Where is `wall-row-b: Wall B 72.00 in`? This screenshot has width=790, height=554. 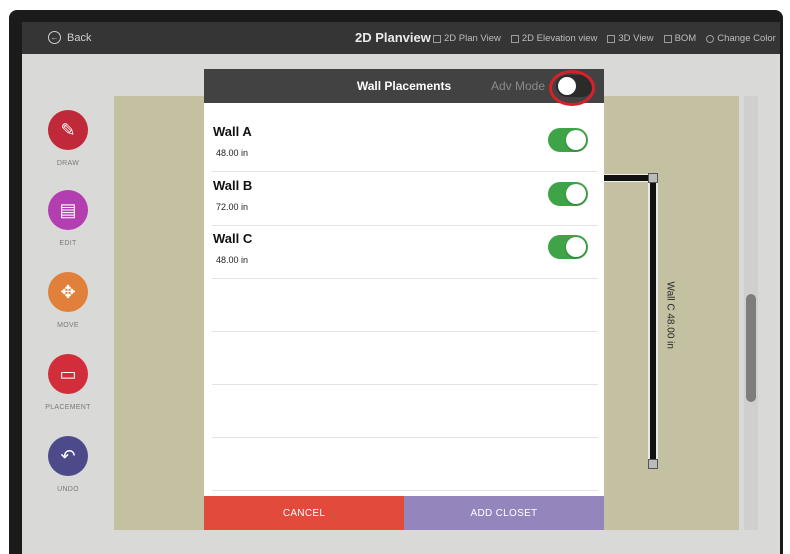 wall-row-b: Wall B 72.00 in is located at coordinates (405, 199).